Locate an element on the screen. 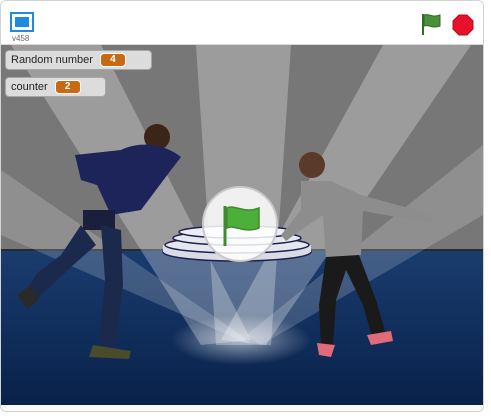 The image size is (491, 419). start-green-flag-overlay is located at coordinates (240, 224).